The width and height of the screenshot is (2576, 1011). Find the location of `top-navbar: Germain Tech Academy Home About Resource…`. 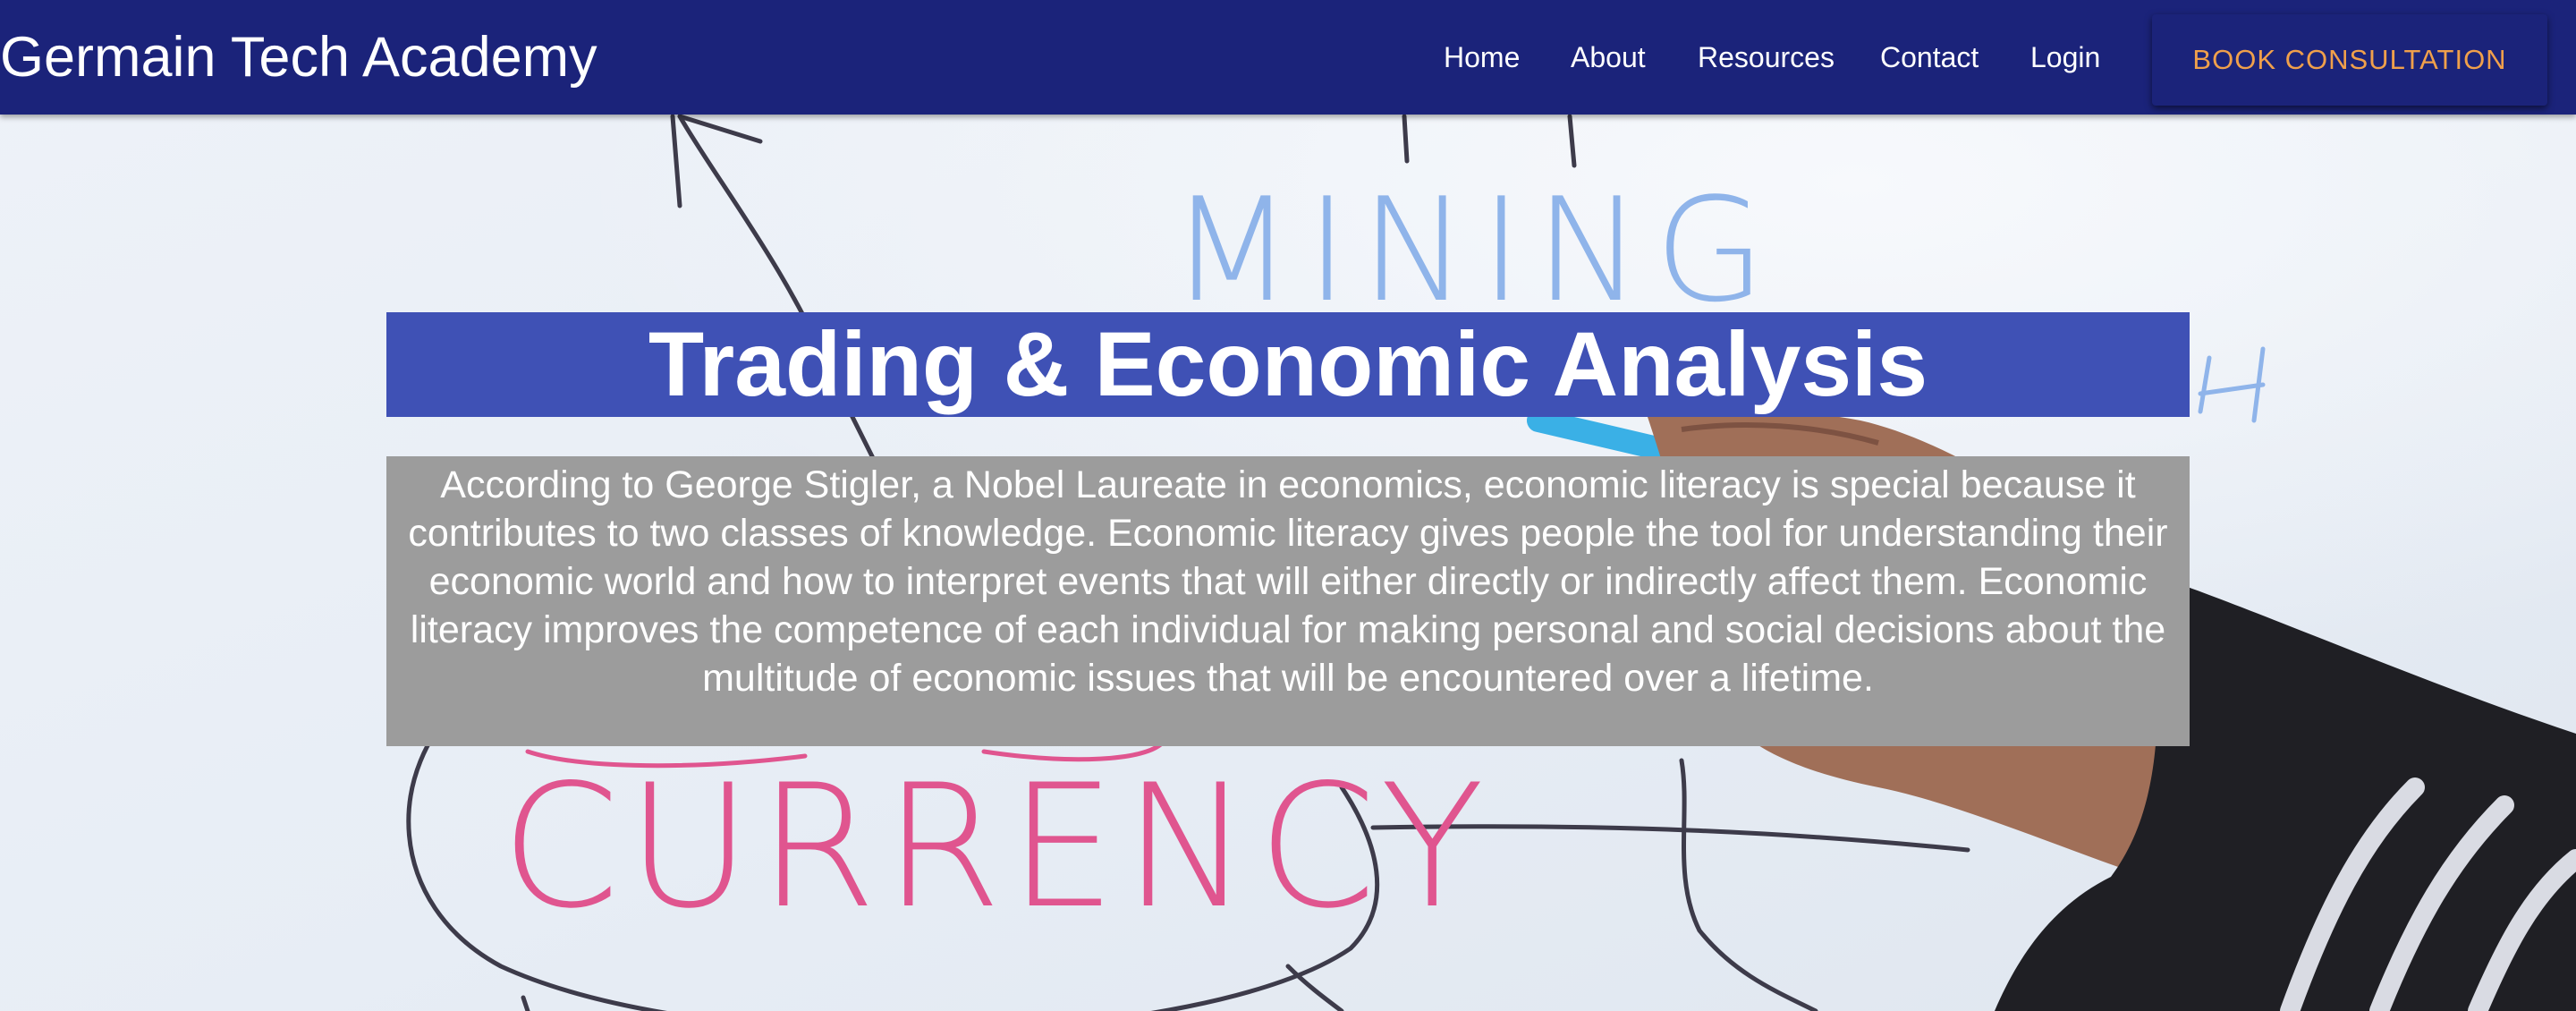

top-navbar: Germain Tech Academy Home About Resource… is located at coordinates (1288, 58).